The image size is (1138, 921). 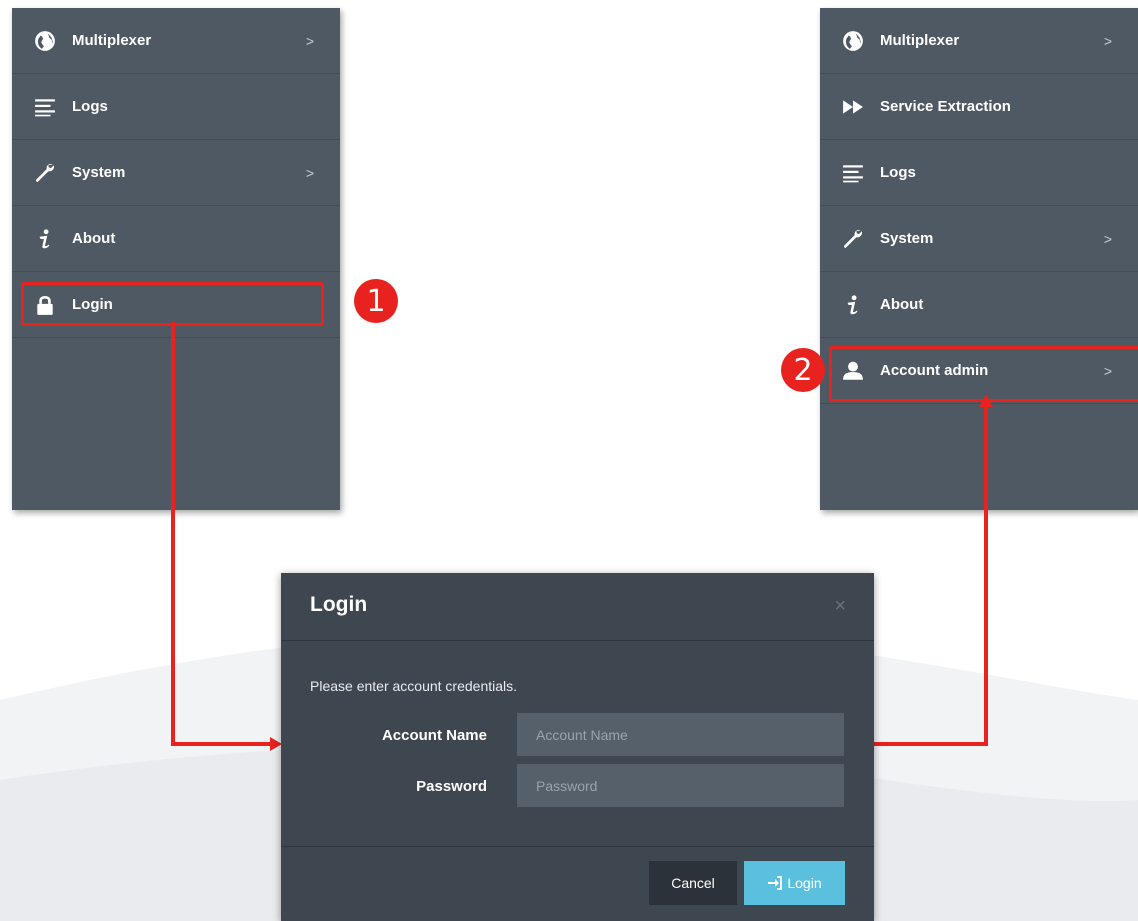 What do you see at coordinates (853, 107) in the screenshot?
I see `fast-forward-icon` at bounding box center [853, 107].